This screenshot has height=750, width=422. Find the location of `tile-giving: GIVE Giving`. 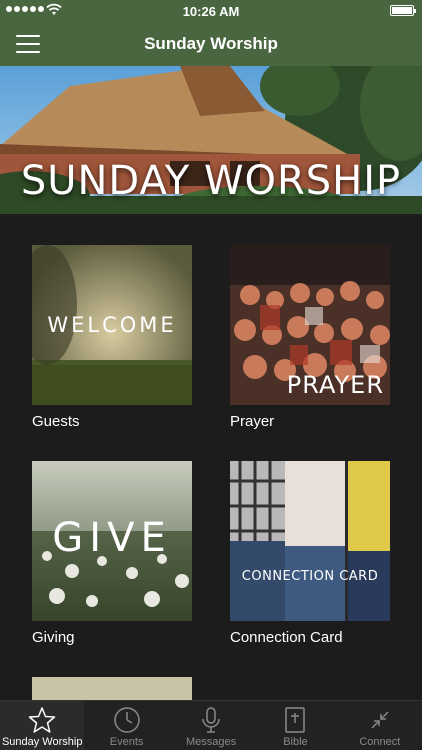

tile-giving: GIVE Giving is located at coordinates (112, 553).